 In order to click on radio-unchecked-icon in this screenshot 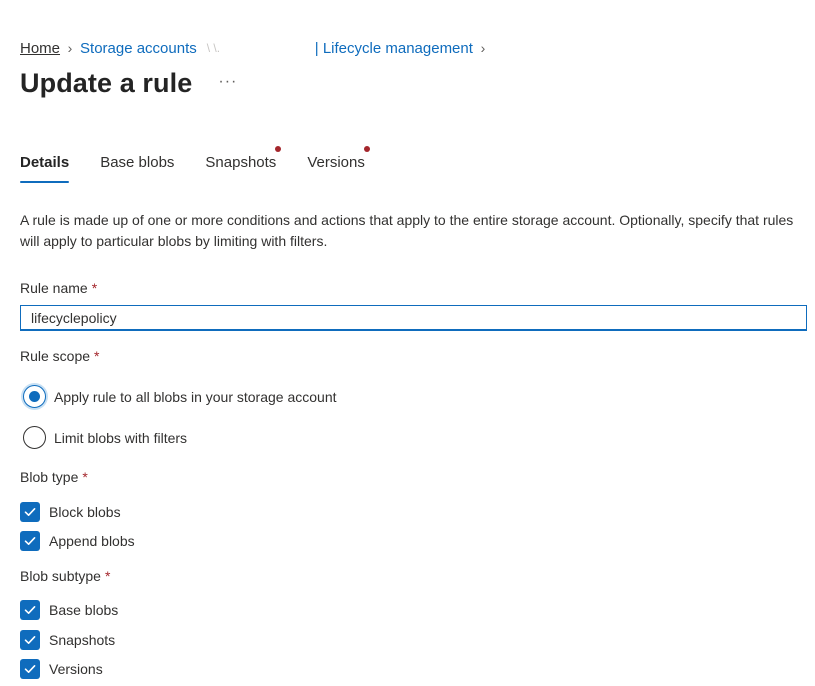, I will do `click(34, 437)`.